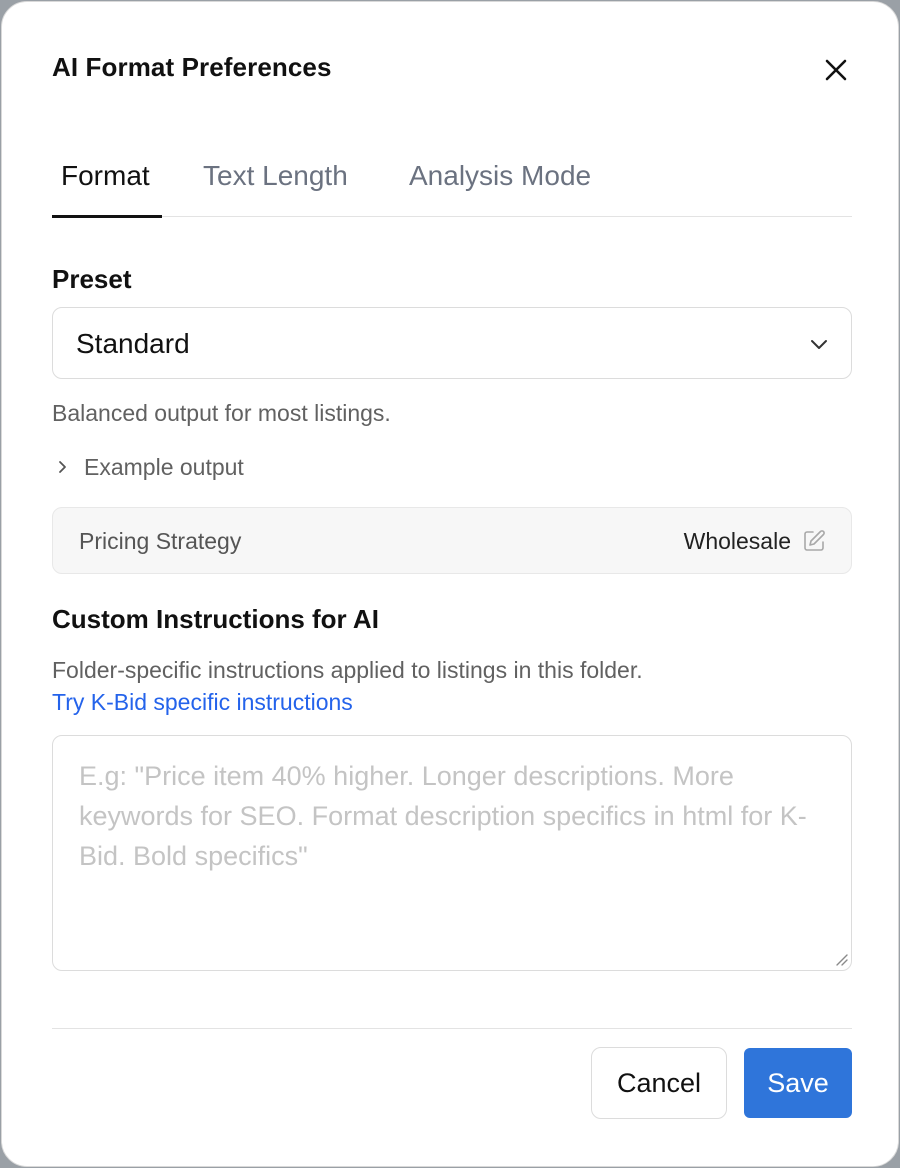 This screenshot has height=1168, width=900. What do you see at coordinates (133, 343) in the screenshot?
I see `preset-selected-value: Standard` at bounding box center [133, 343].